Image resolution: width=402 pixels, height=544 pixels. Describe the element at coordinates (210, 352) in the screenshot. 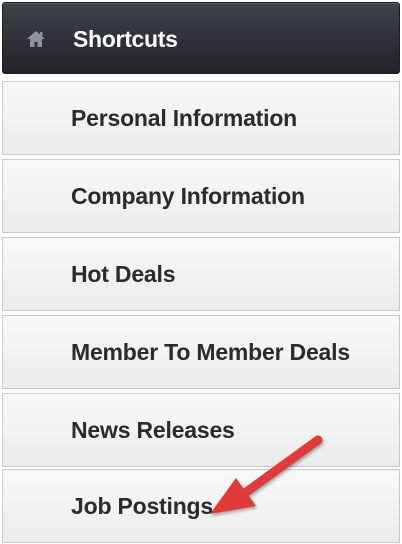

I see `menu-item-label: Member To Member Deals` at that location.